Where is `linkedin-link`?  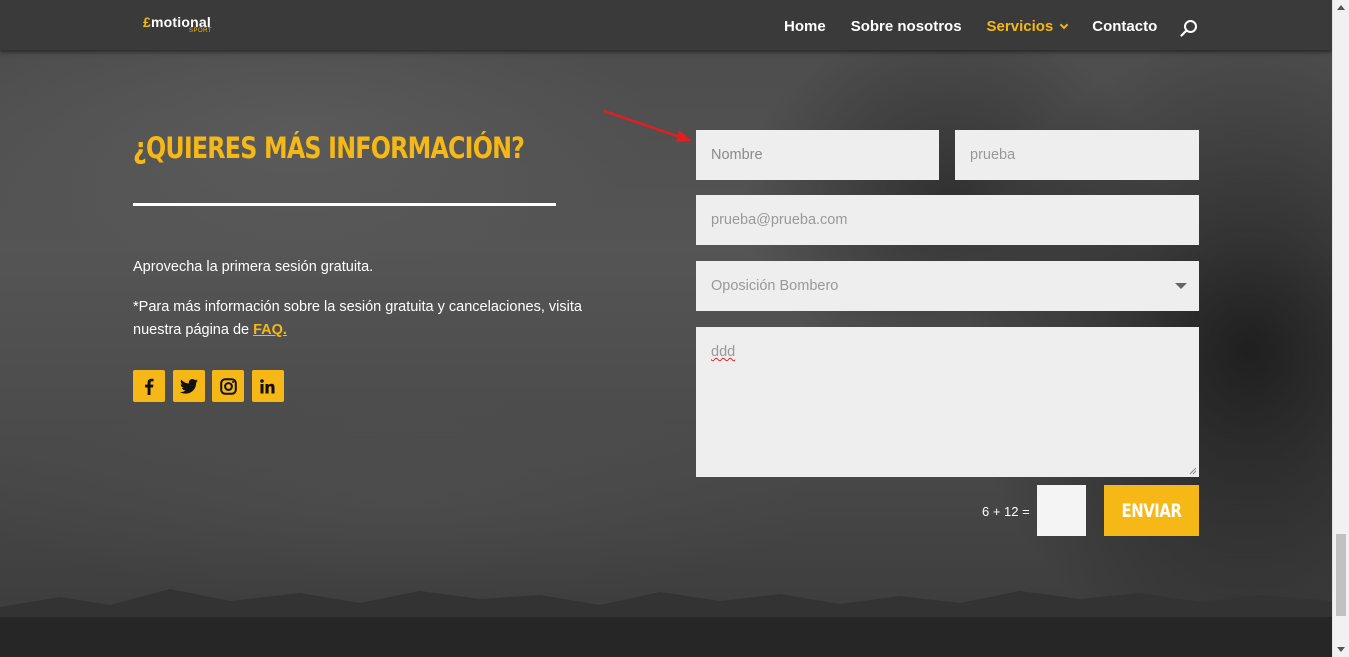
linkedin-link is located at coordinates (267, 386).